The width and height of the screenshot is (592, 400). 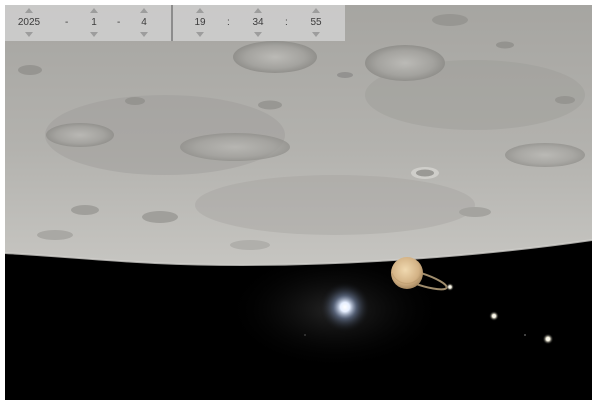 I want to click on year-value: 2025, so click(x=29, y=22).